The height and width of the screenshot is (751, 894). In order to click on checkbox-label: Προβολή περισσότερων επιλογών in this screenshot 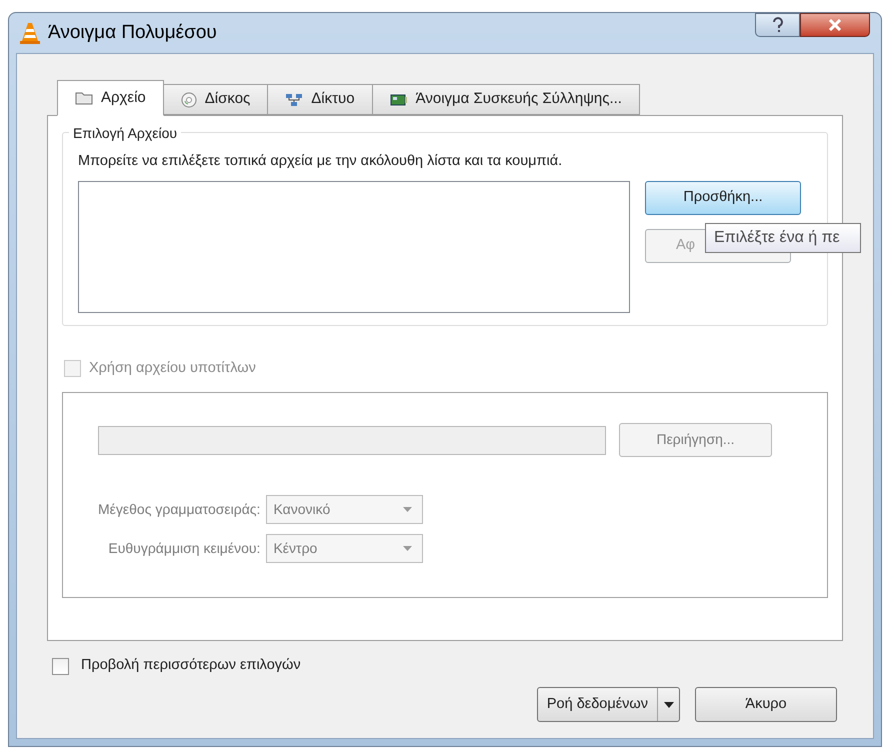, I will do `click(191, 666)`.